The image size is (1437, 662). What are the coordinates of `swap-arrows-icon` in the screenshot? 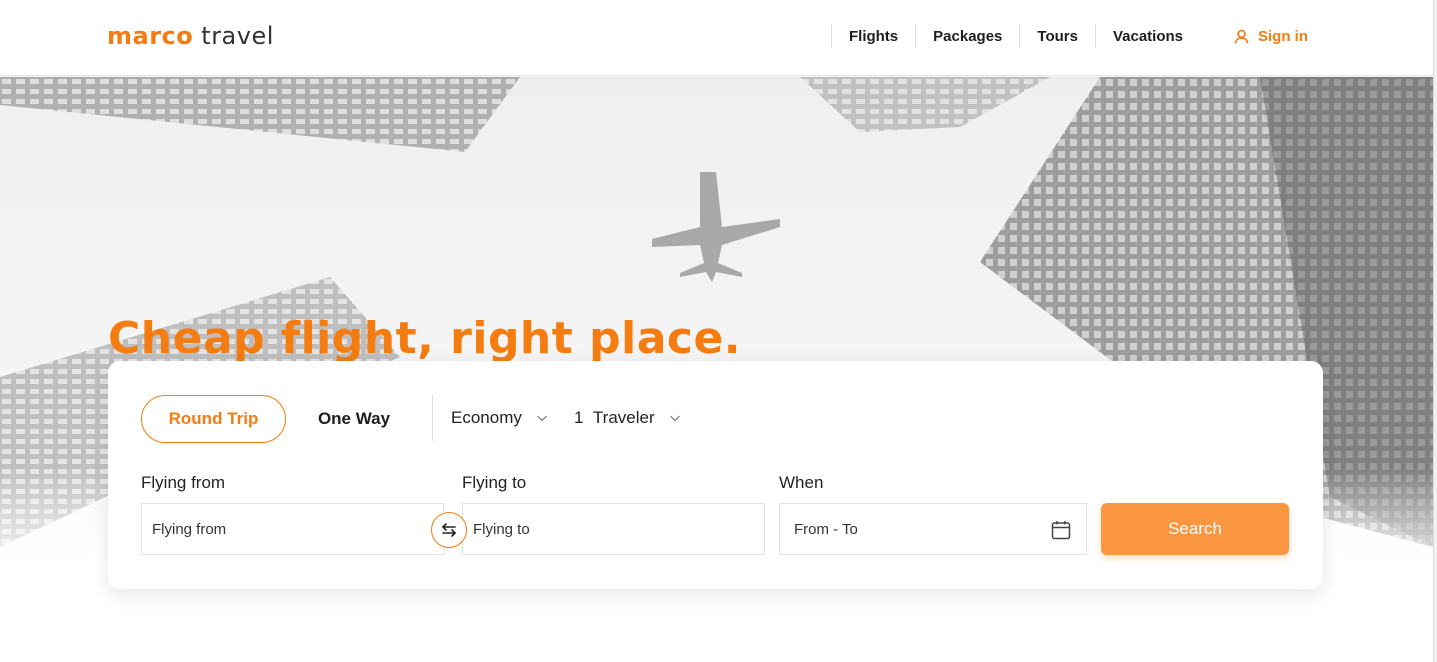 It's located at (449, 530).